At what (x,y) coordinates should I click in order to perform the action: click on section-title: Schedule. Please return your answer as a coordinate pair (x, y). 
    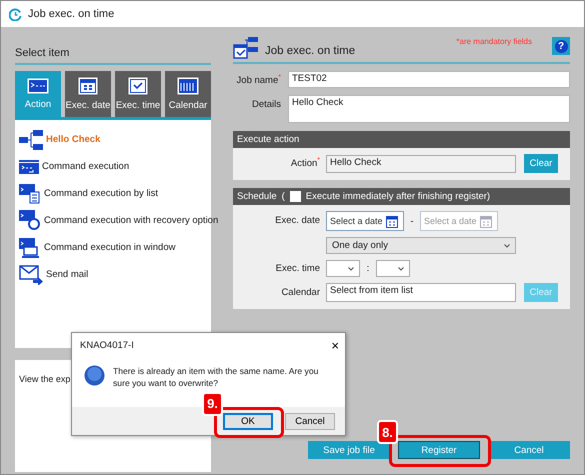
    Looking at the image, I should click on (257, 196).